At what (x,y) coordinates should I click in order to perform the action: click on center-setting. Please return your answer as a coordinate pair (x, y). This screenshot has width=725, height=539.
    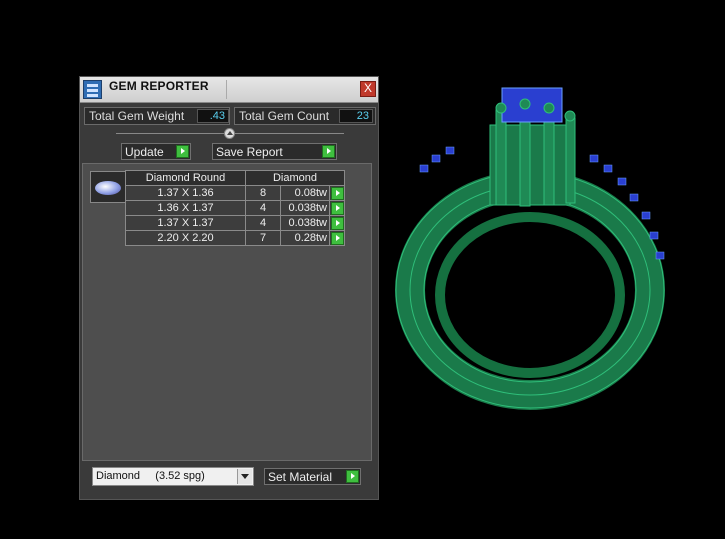
    Looking at the image, I should click on (532, 147).